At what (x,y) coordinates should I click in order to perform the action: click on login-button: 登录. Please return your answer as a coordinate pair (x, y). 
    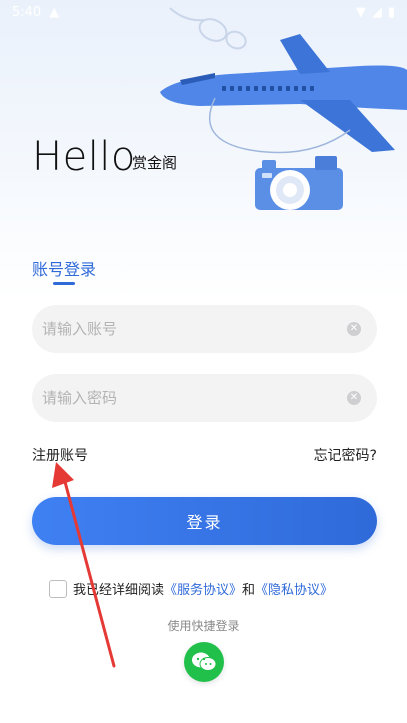
    Looking at the image, I should click on (204, 521).